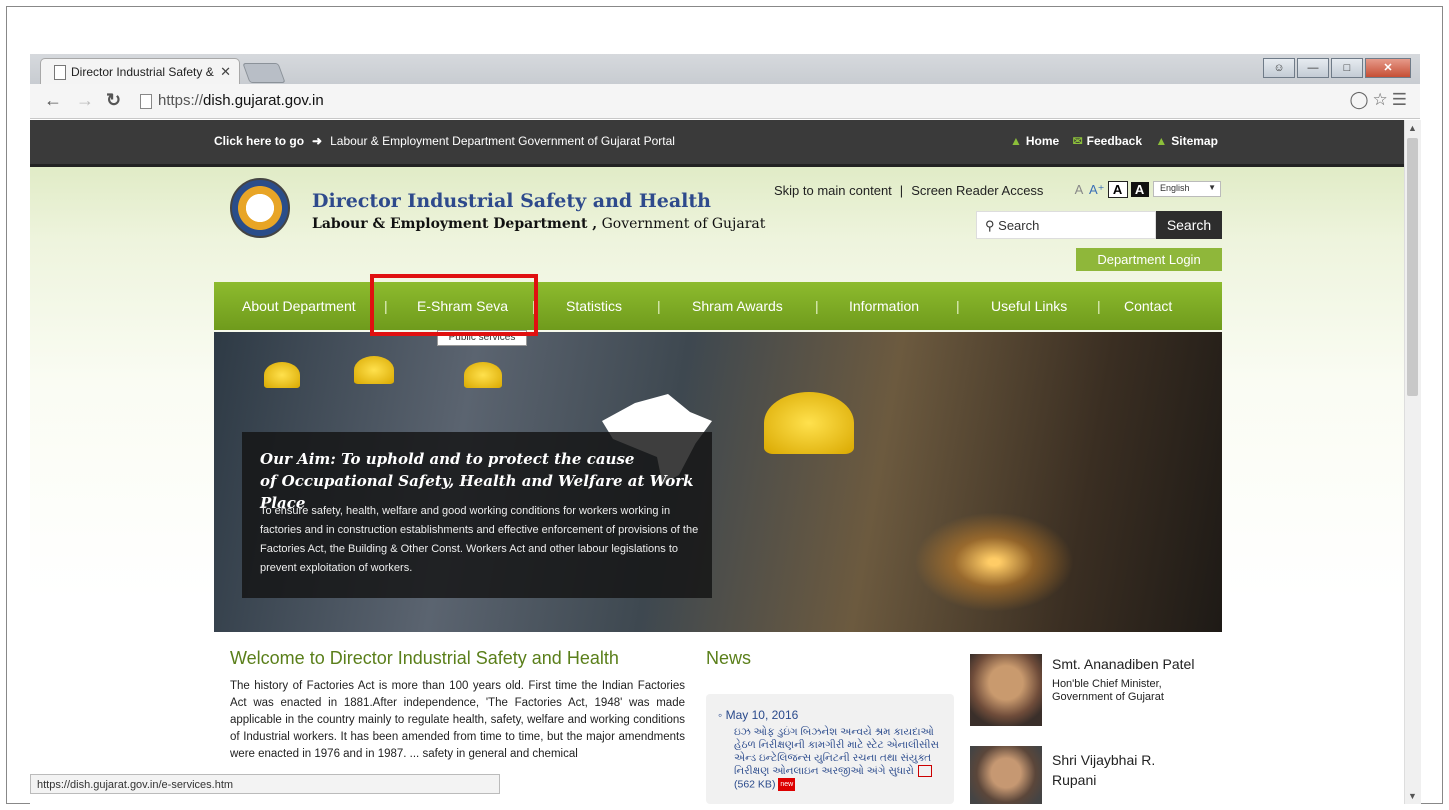 The width and height of the screenshot is (1449, 810). What do you see at coordinates (755, 784) in the screenshot?
I see `news-file-size: (562 KB)` at bounding box center [755, 784].